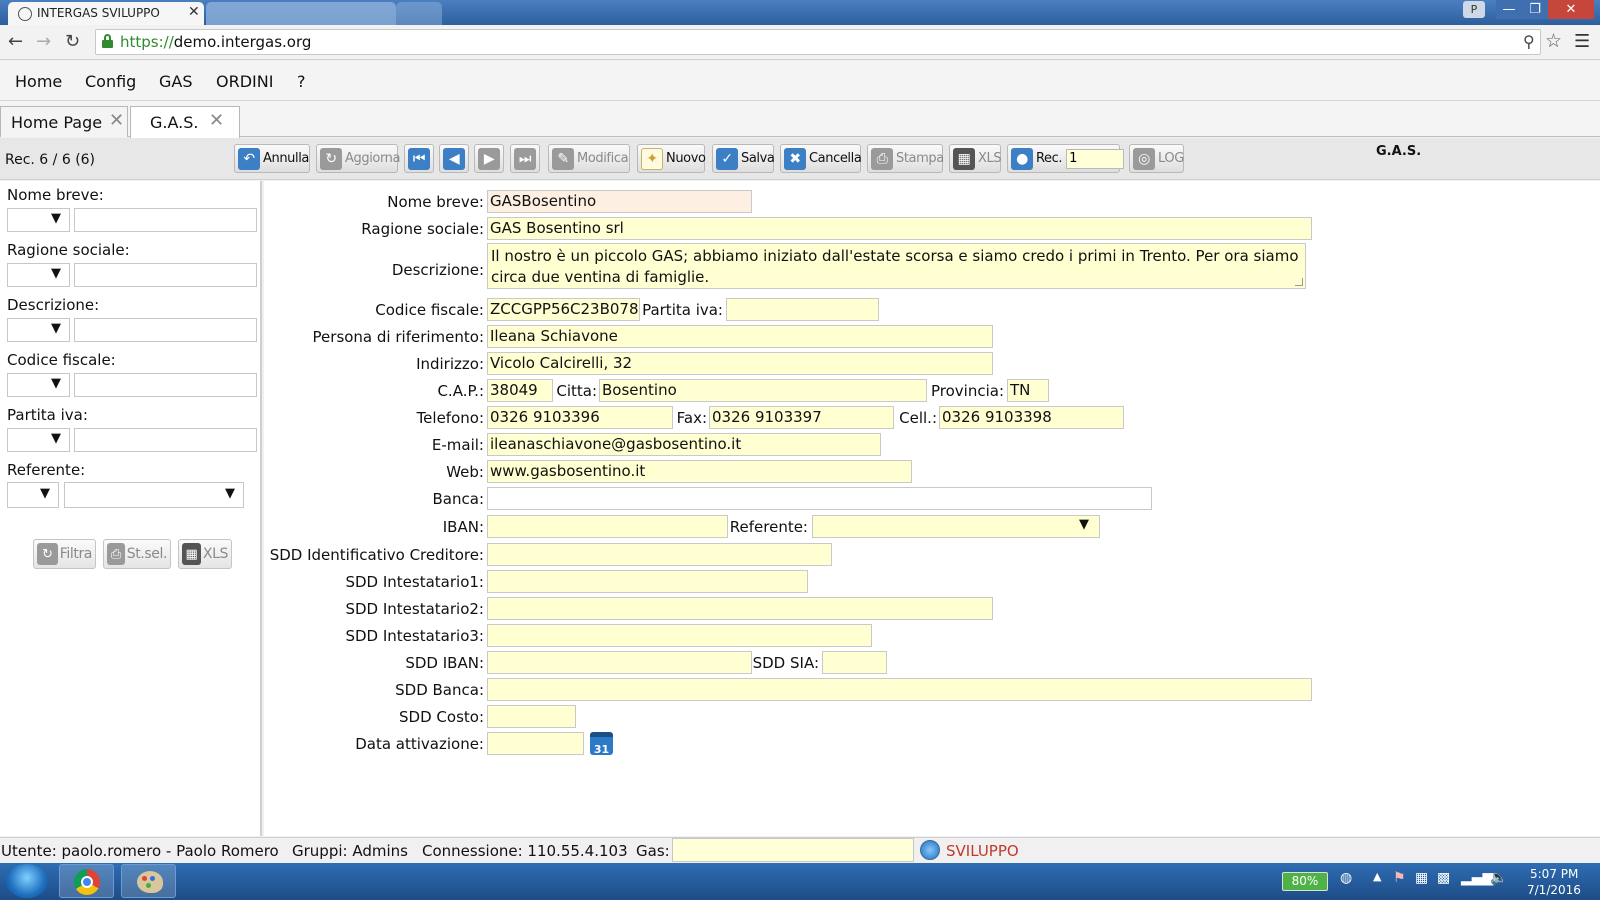  Describe the element at coordinates (1474, 9) in the screenshot. I see `profile-badge: P` at that location.